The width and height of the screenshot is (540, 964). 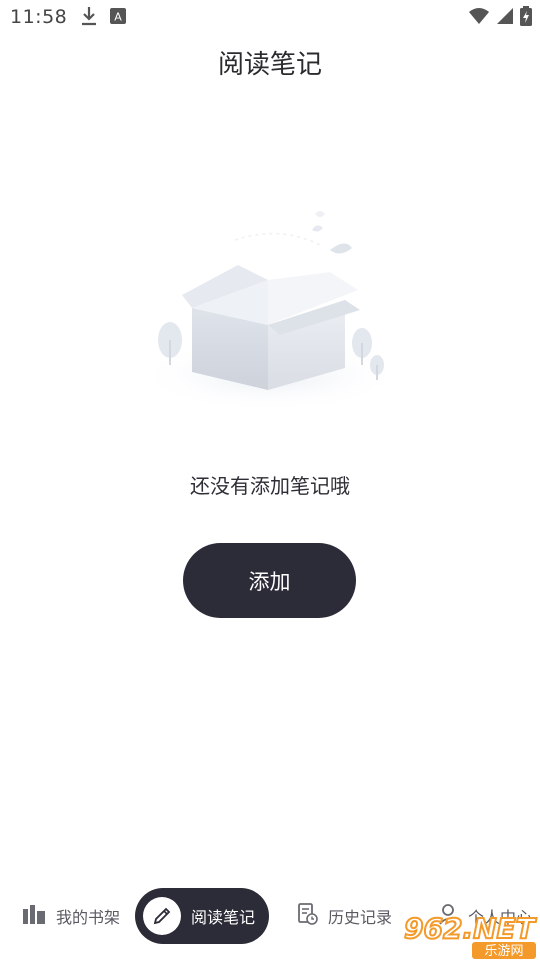 I want to click on nav-item-bookshelf: 我的书架, so click(x=71, y=916).